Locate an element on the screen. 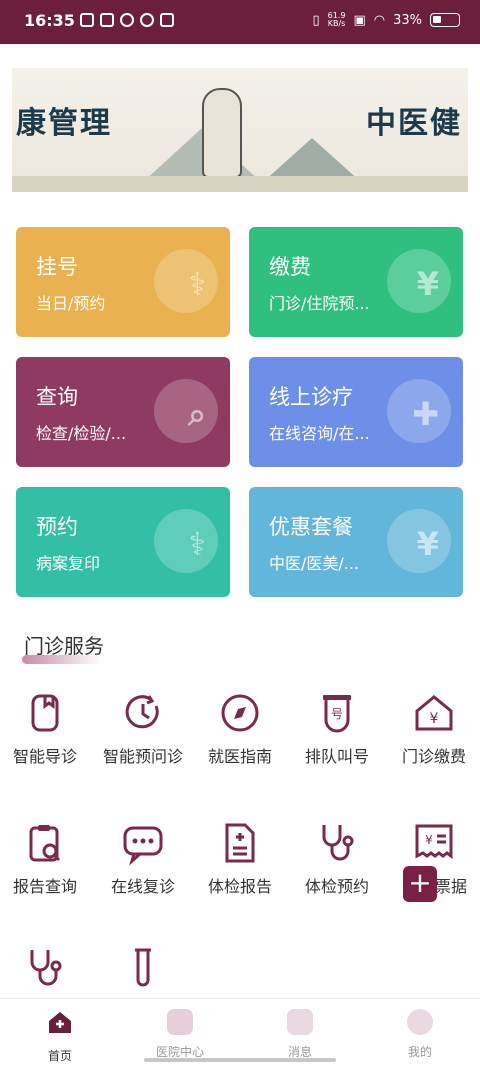 The height and width of the screenshot is (1066, 480). section-title: 门诊服务 is located at coordinates (64, 646).